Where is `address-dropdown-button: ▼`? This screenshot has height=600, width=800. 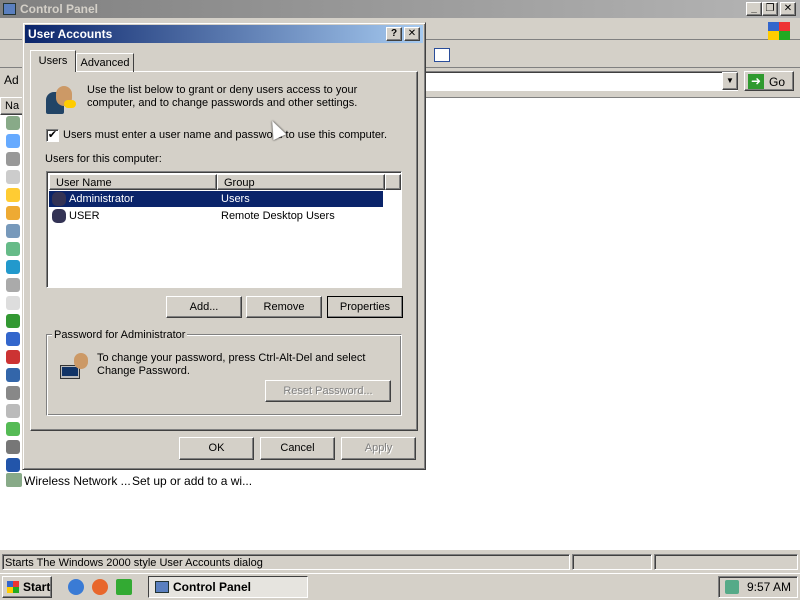
address-dropdown-button: ▼ is located at coordinates (730, 81).